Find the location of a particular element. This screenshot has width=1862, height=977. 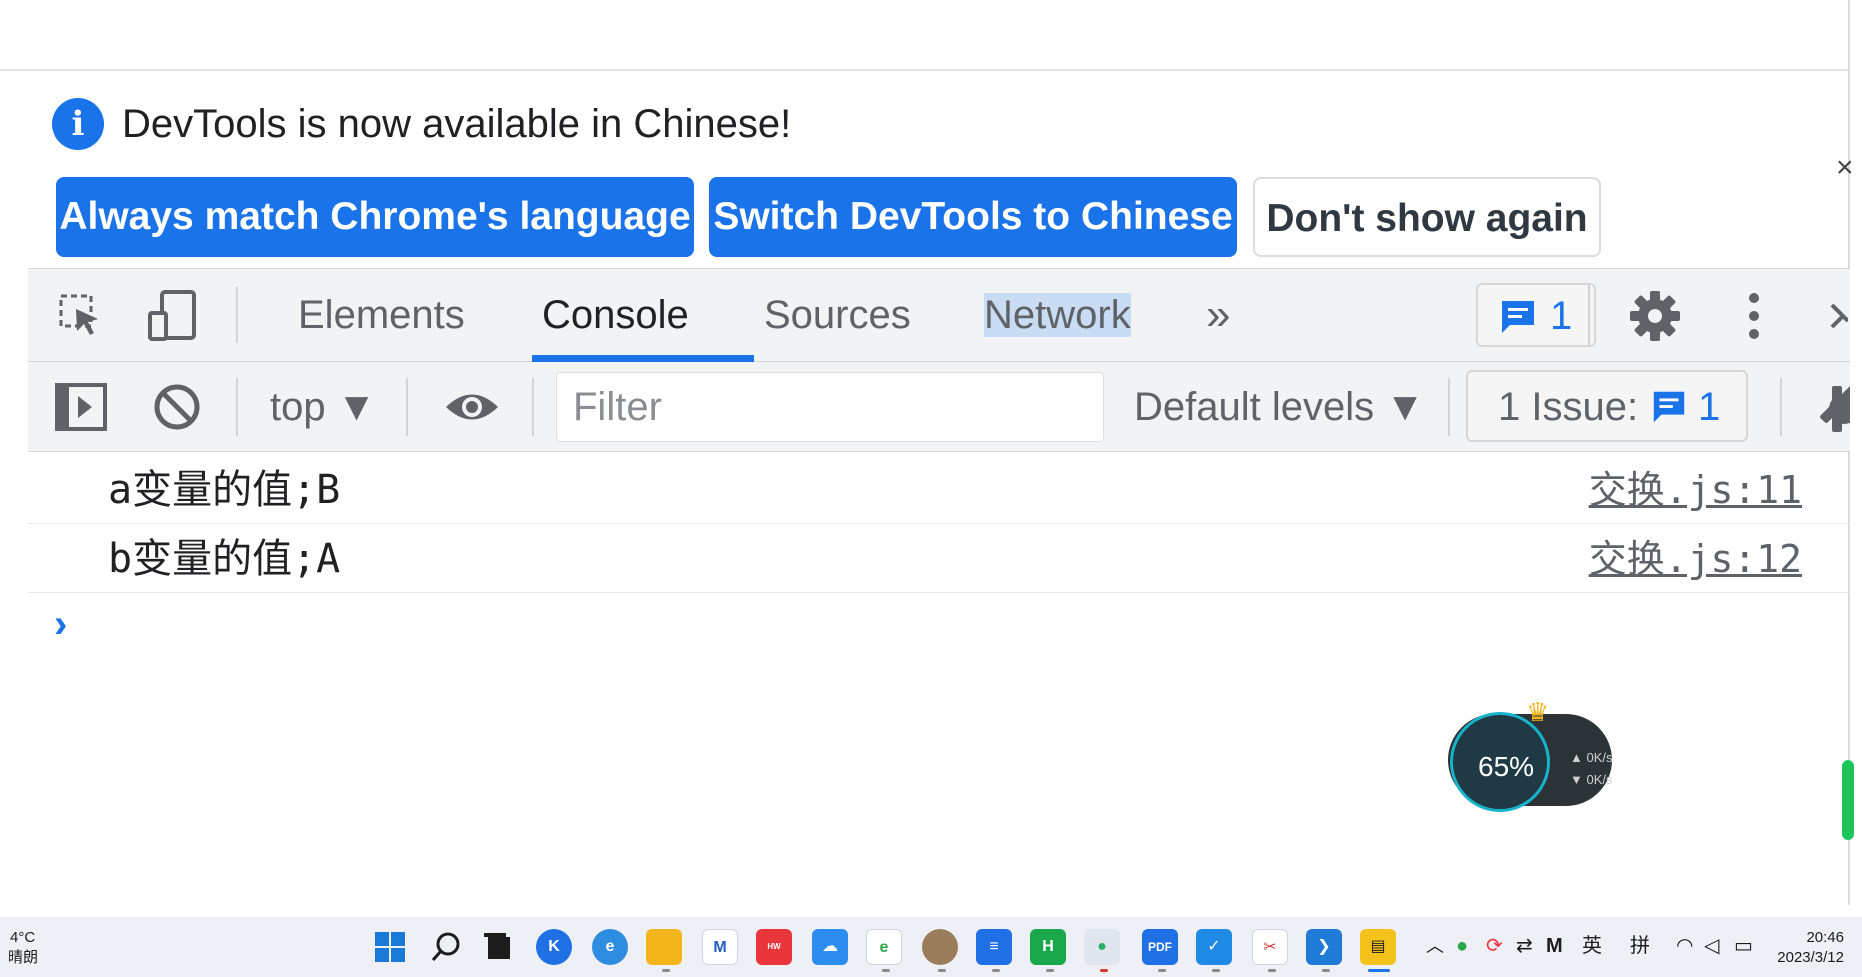

taskbar-app-q-icon: ✓ is located at coordinates (1214, 947).